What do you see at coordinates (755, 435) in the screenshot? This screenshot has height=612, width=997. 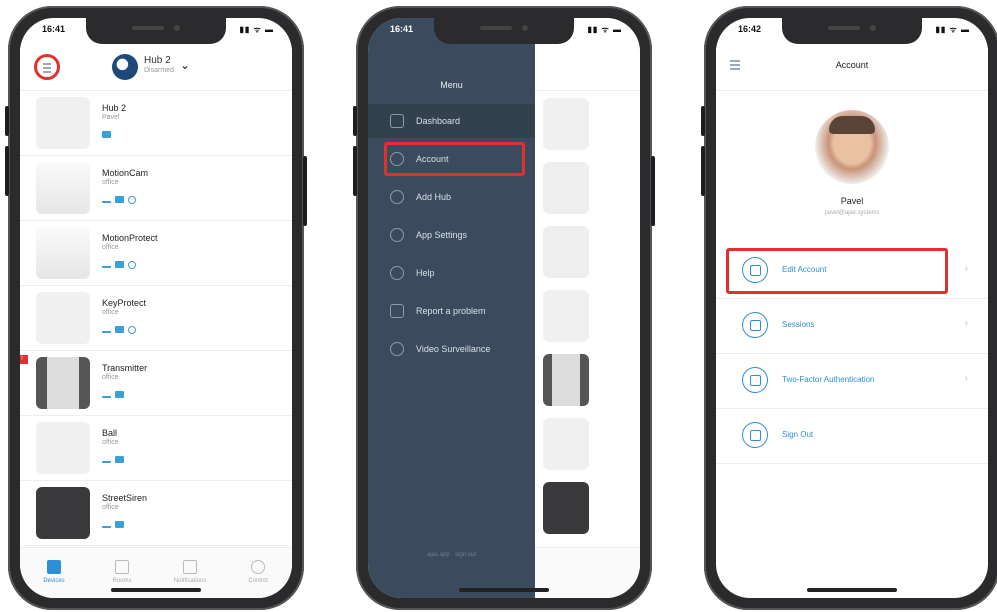 I see `sign-out-icon` at bounding box center [755, 435].